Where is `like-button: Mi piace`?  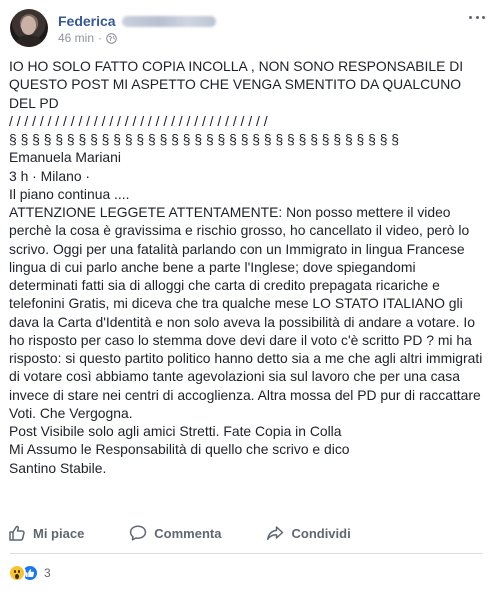 like-button: Mi piace is located at coordinates (46, 533).